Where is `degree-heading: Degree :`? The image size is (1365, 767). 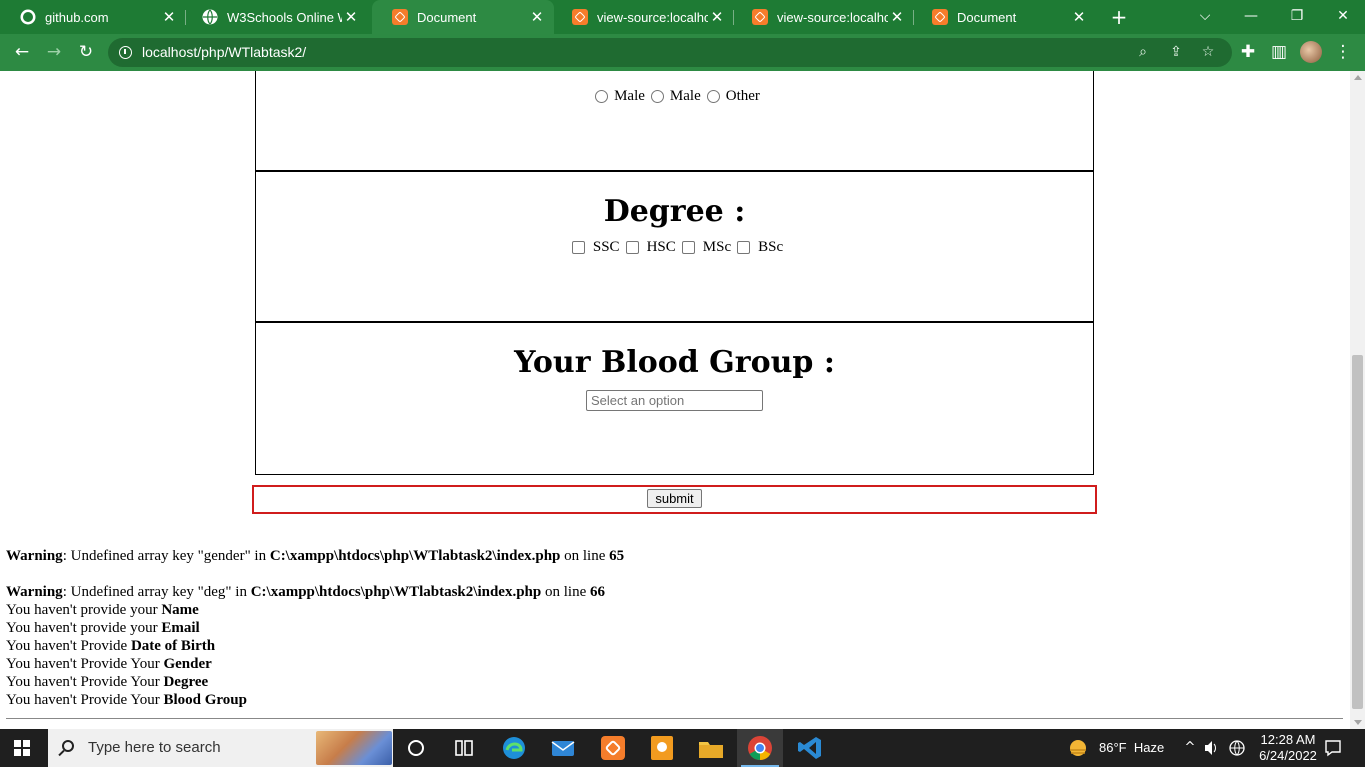 degree-heading: Degree : is located at coordinates (674, 211).